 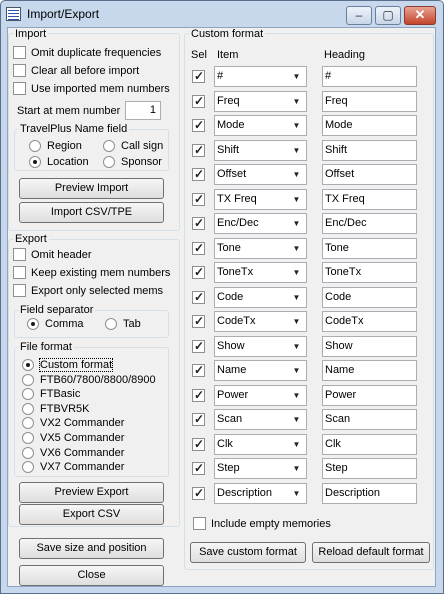 I want to click on name-field-radio-3: Location, so click(x=59, y=162).